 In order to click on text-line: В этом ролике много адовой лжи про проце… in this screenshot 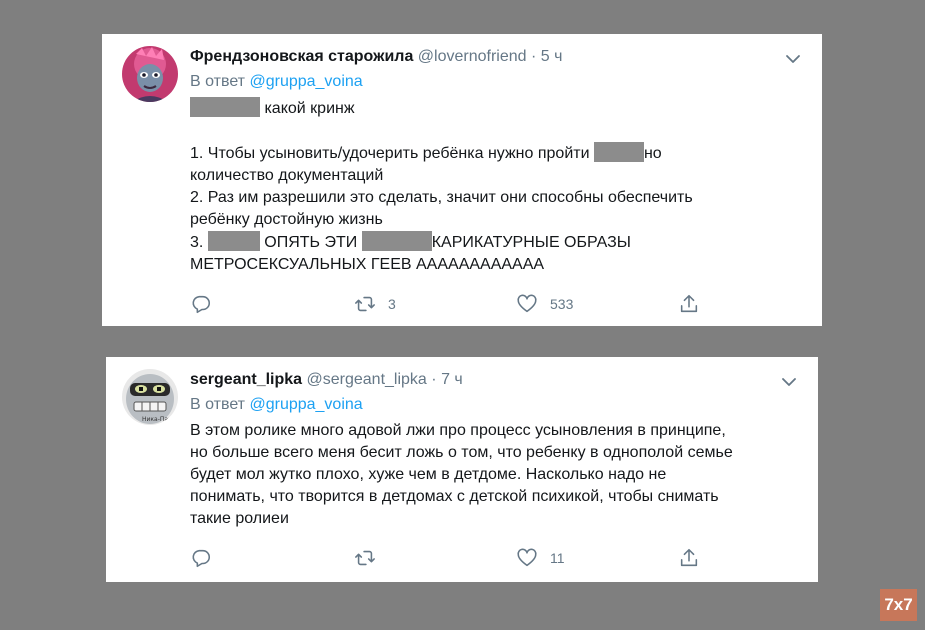, I will do `click(458, 430)`.